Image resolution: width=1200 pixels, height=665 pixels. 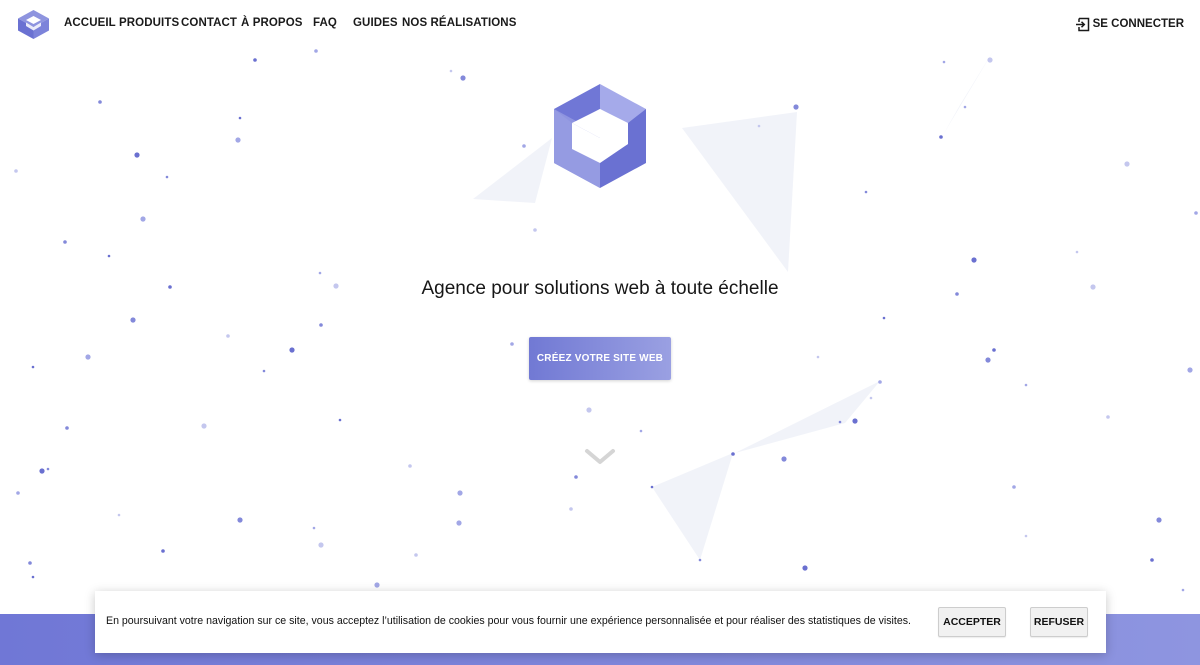 I want to click on create-website-button: CRÉEZ VOTRE SITE WEB, so click(x=600, y=358).